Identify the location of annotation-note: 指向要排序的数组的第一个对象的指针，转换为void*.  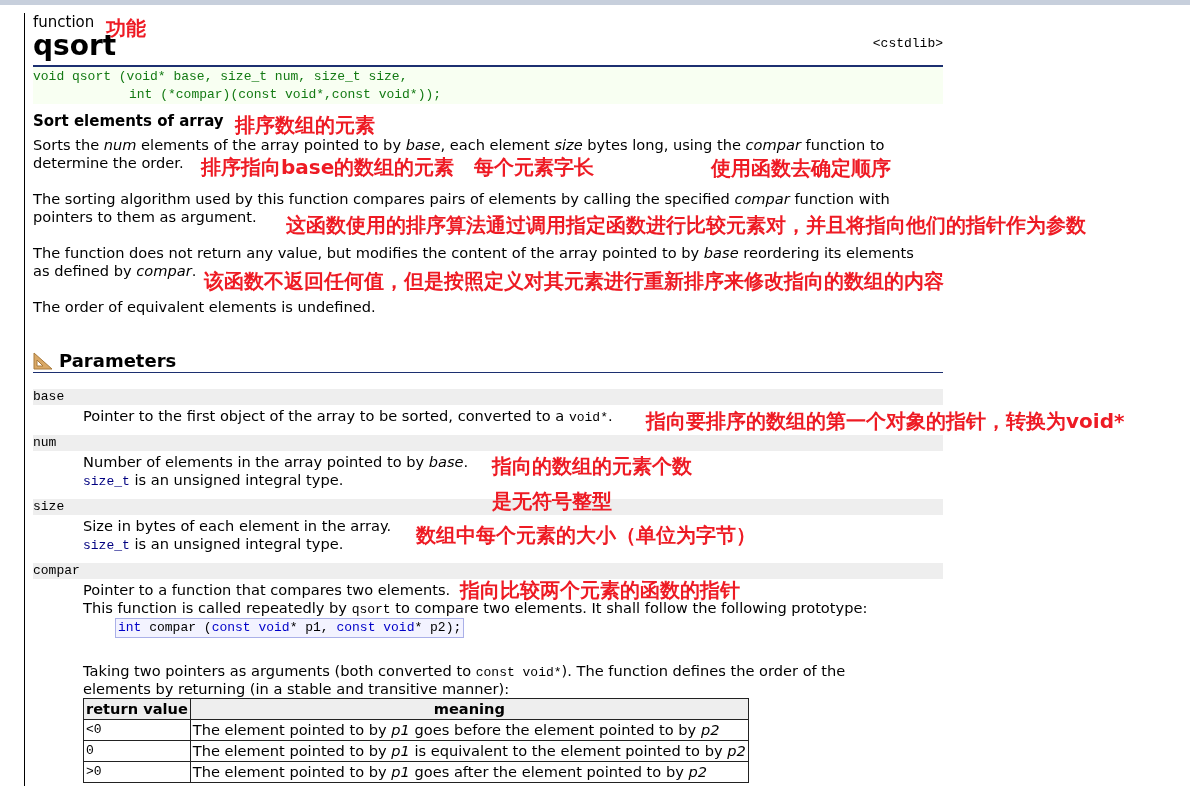
(885, 421).